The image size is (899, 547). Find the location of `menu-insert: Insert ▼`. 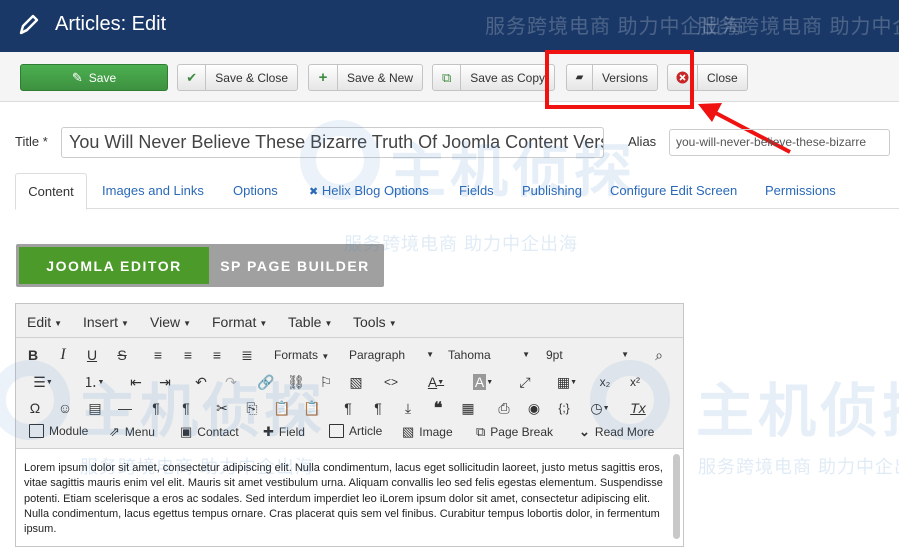

menu-insert: Insert ▼ is located at coordinates (106, 322).